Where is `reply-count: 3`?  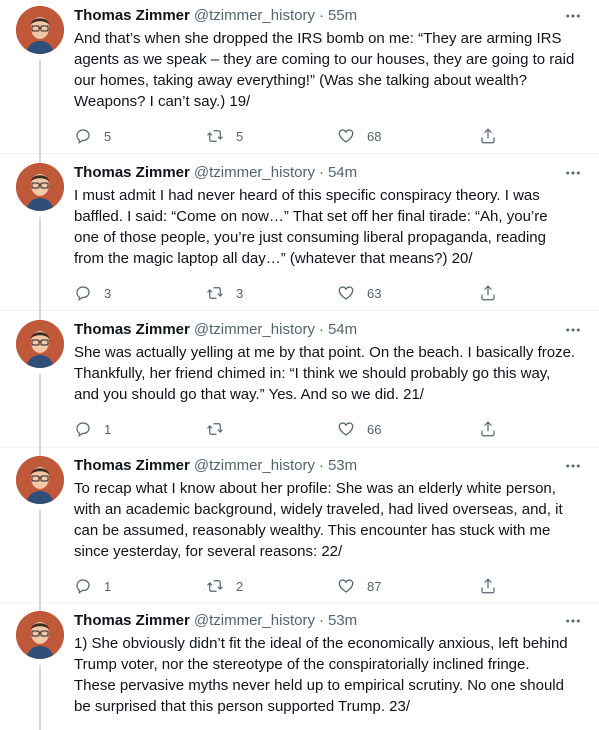
reply-count: 3 is located at coordinates (108, 293).